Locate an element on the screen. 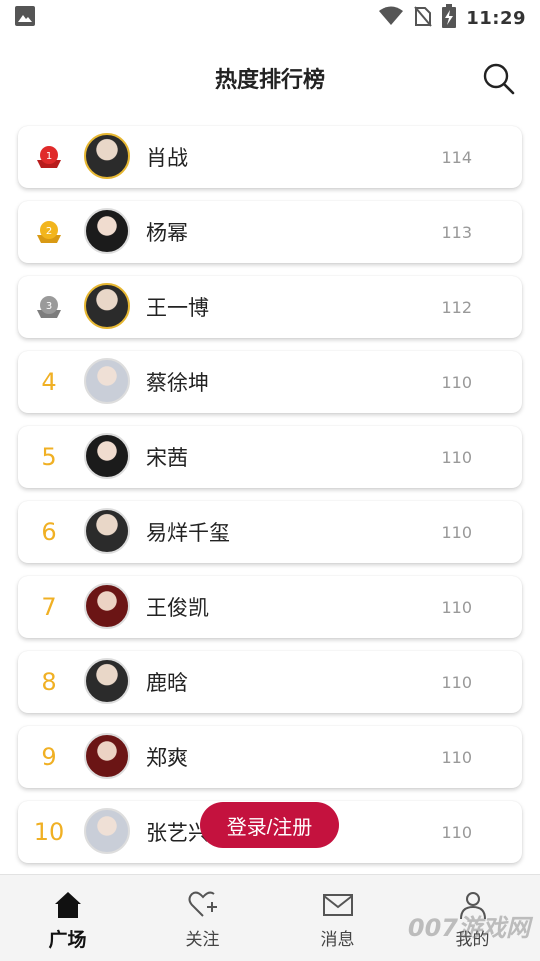 The image size is (540, 961). home-icon is located at coordinates (67, 905).